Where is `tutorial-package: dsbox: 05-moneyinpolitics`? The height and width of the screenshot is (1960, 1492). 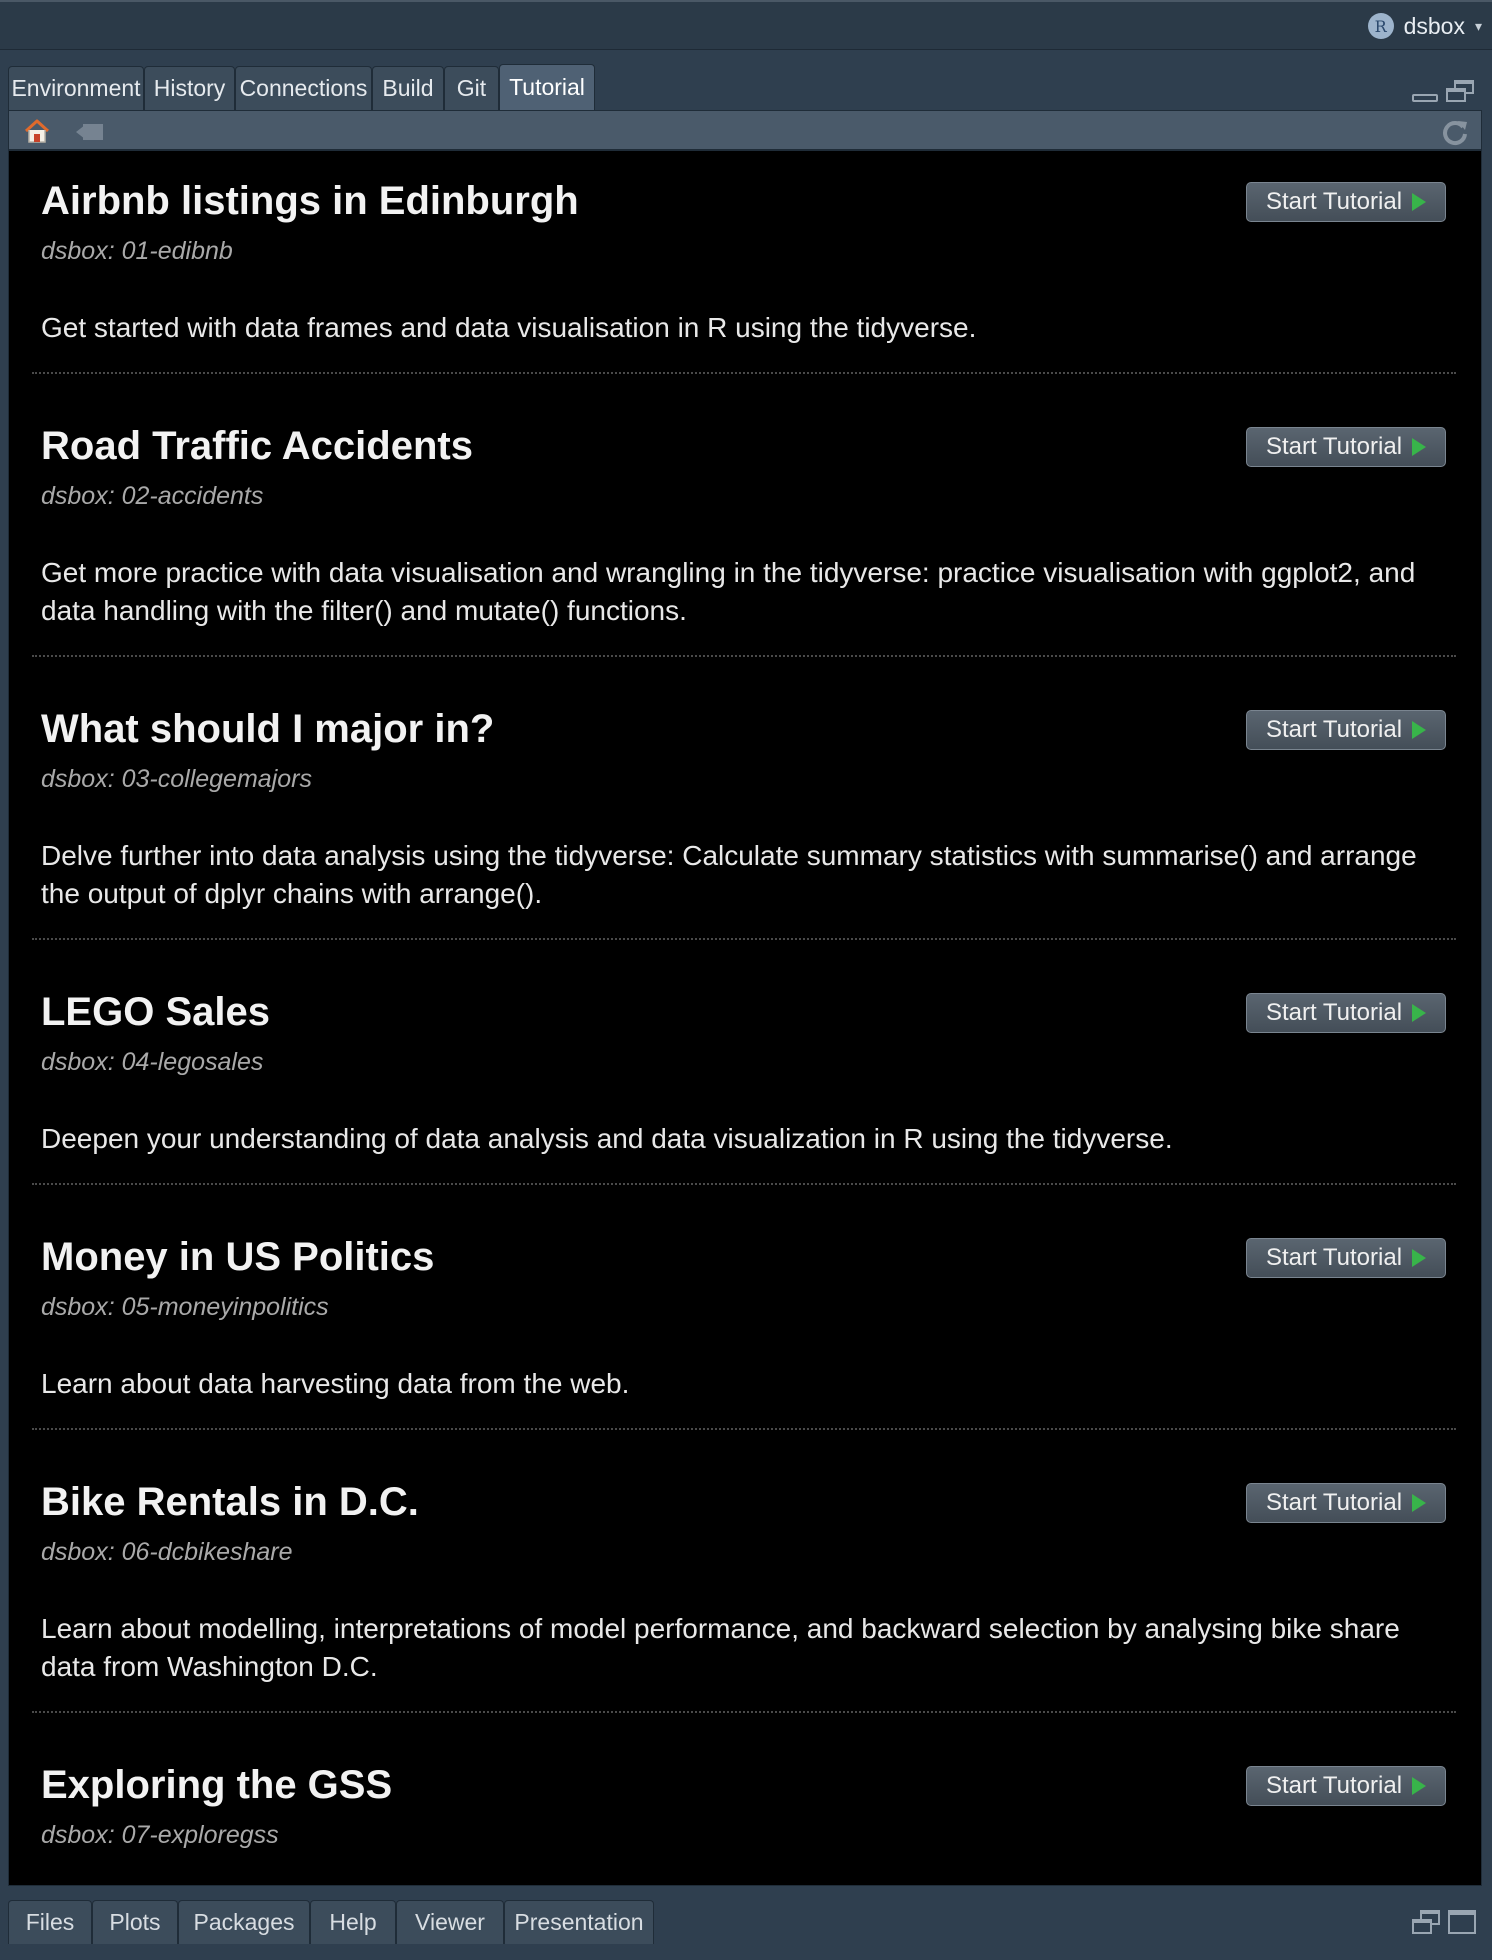
tutorial-package: dsbox: 05-moneyinpolitics is located at coordinates (185, 1307).